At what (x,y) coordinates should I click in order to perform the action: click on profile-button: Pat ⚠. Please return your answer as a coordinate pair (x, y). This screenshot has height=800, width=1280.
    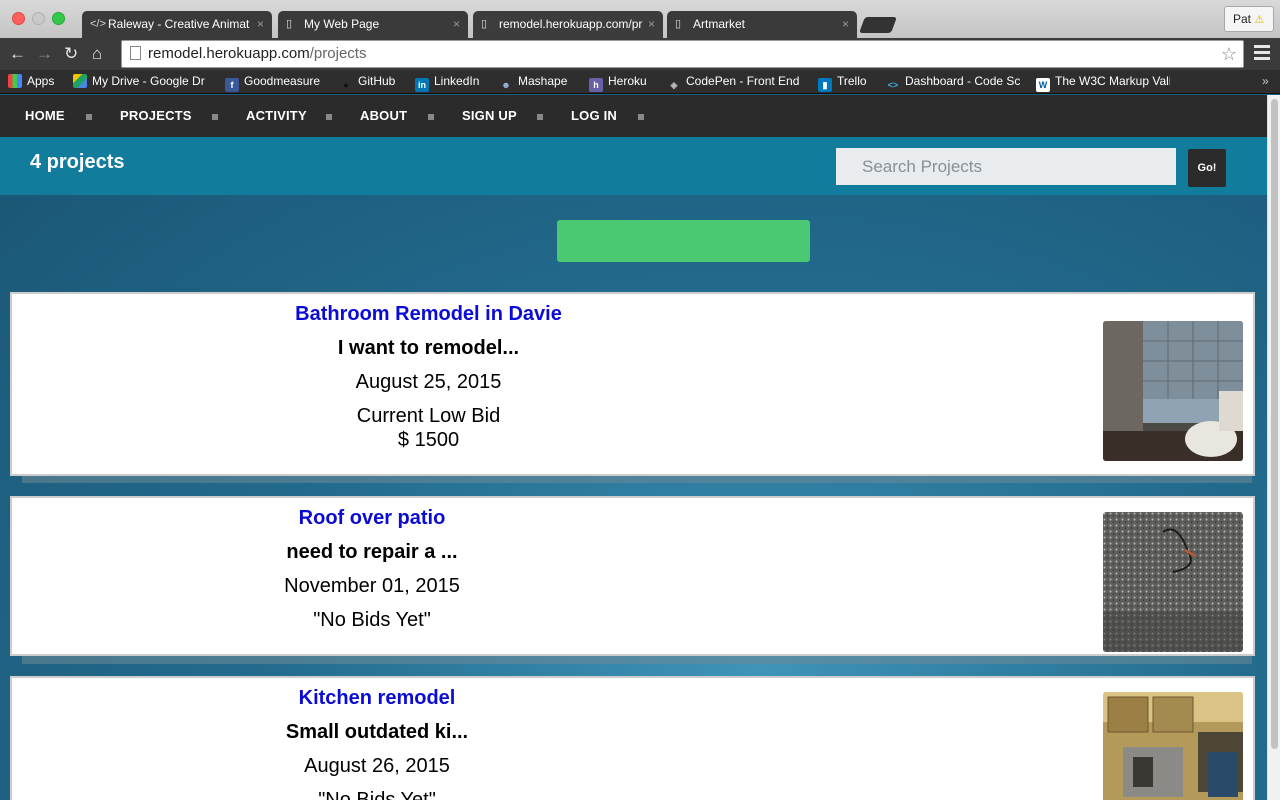
    Looking at the image, I should click on (1249, 19).